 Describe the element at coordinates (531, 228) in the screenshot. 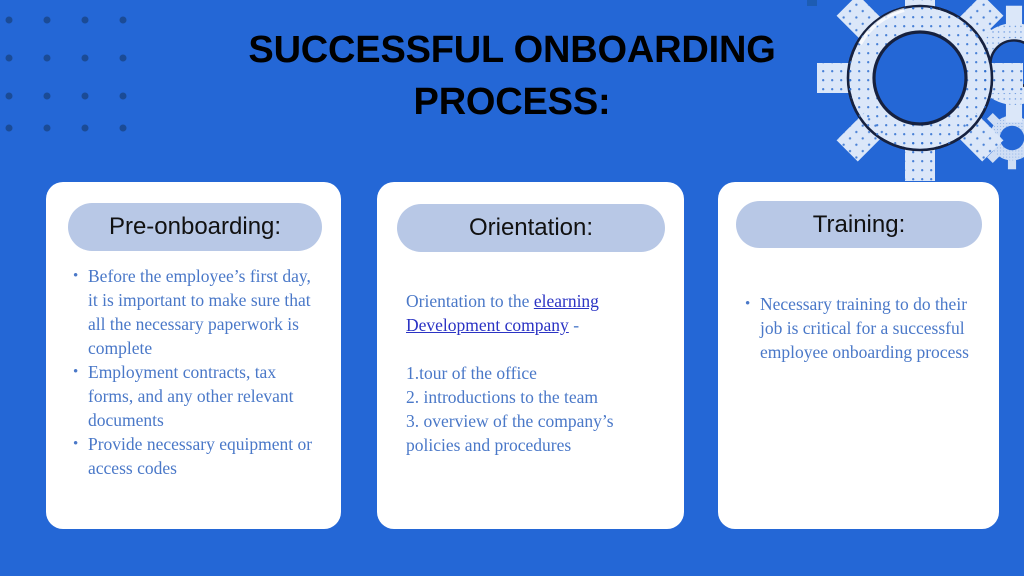

I see `card-heading-orientation: Orientation:` at that location.